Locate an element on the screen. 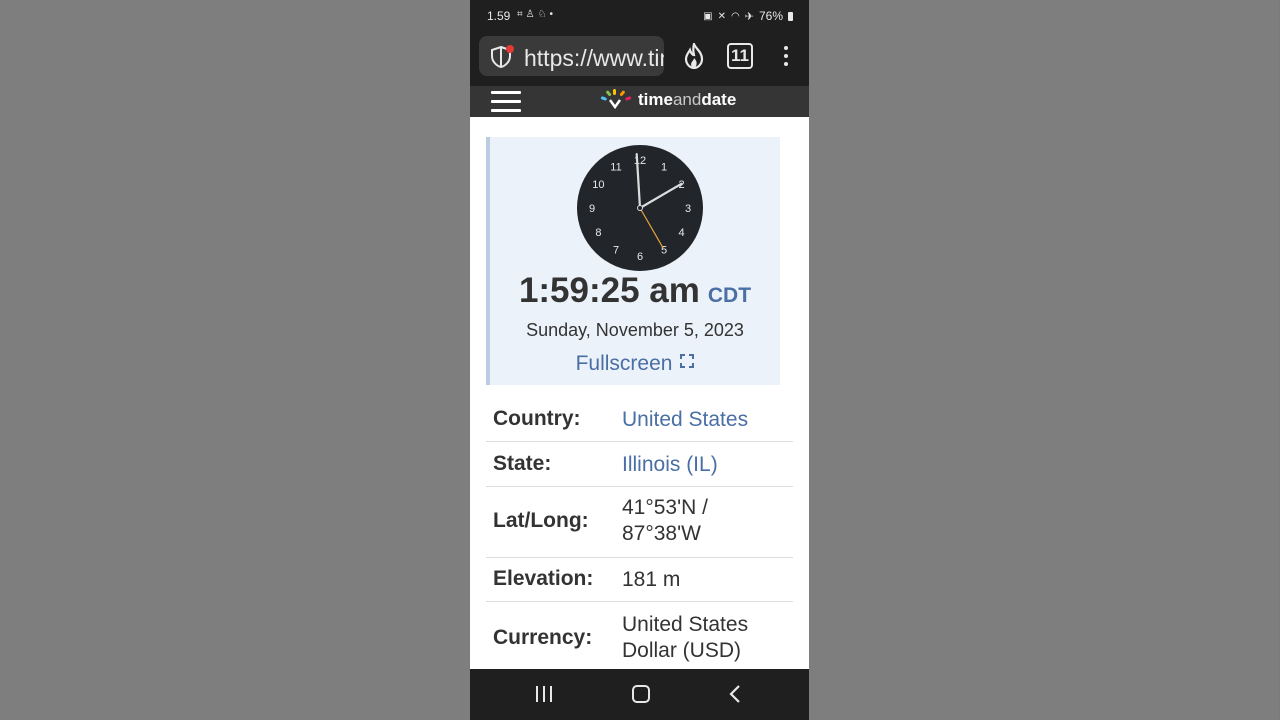 The image size is (1280, 720). table-row-country: Country: United States is located at coordinates (639, 420).